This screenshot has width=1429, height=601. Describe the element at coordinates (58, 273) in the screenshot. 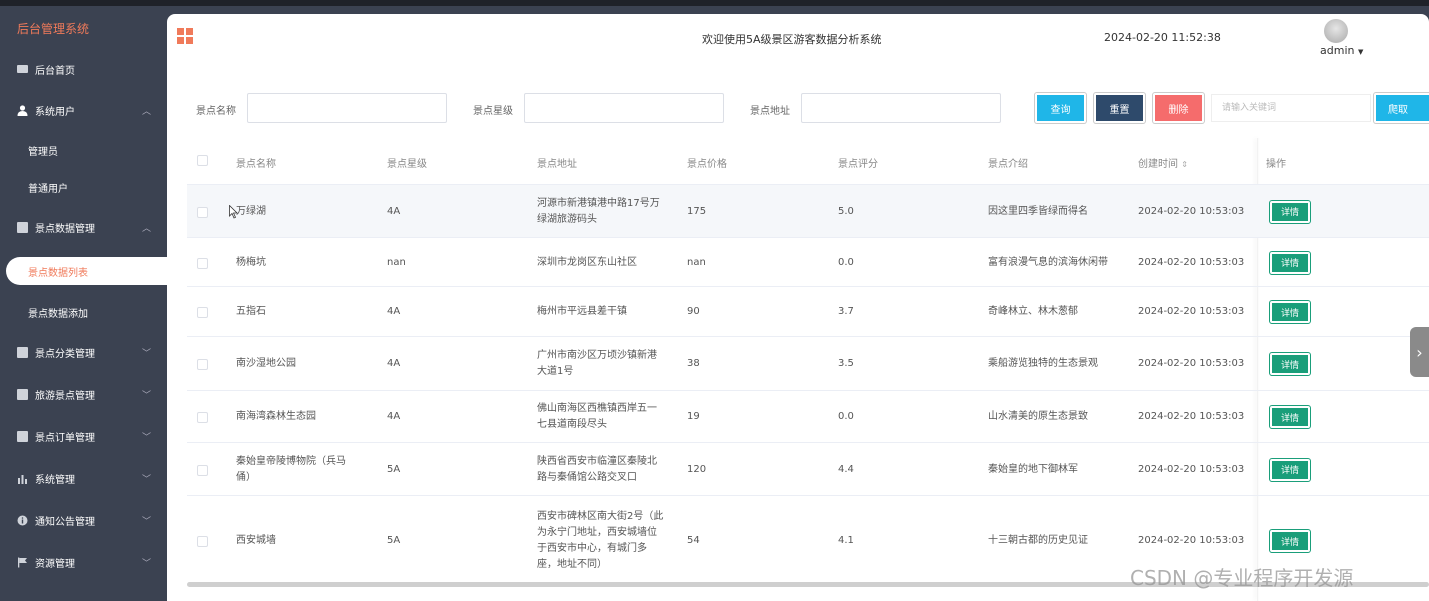

I see `sidebar-item-label: 景点数据列表` at that location.